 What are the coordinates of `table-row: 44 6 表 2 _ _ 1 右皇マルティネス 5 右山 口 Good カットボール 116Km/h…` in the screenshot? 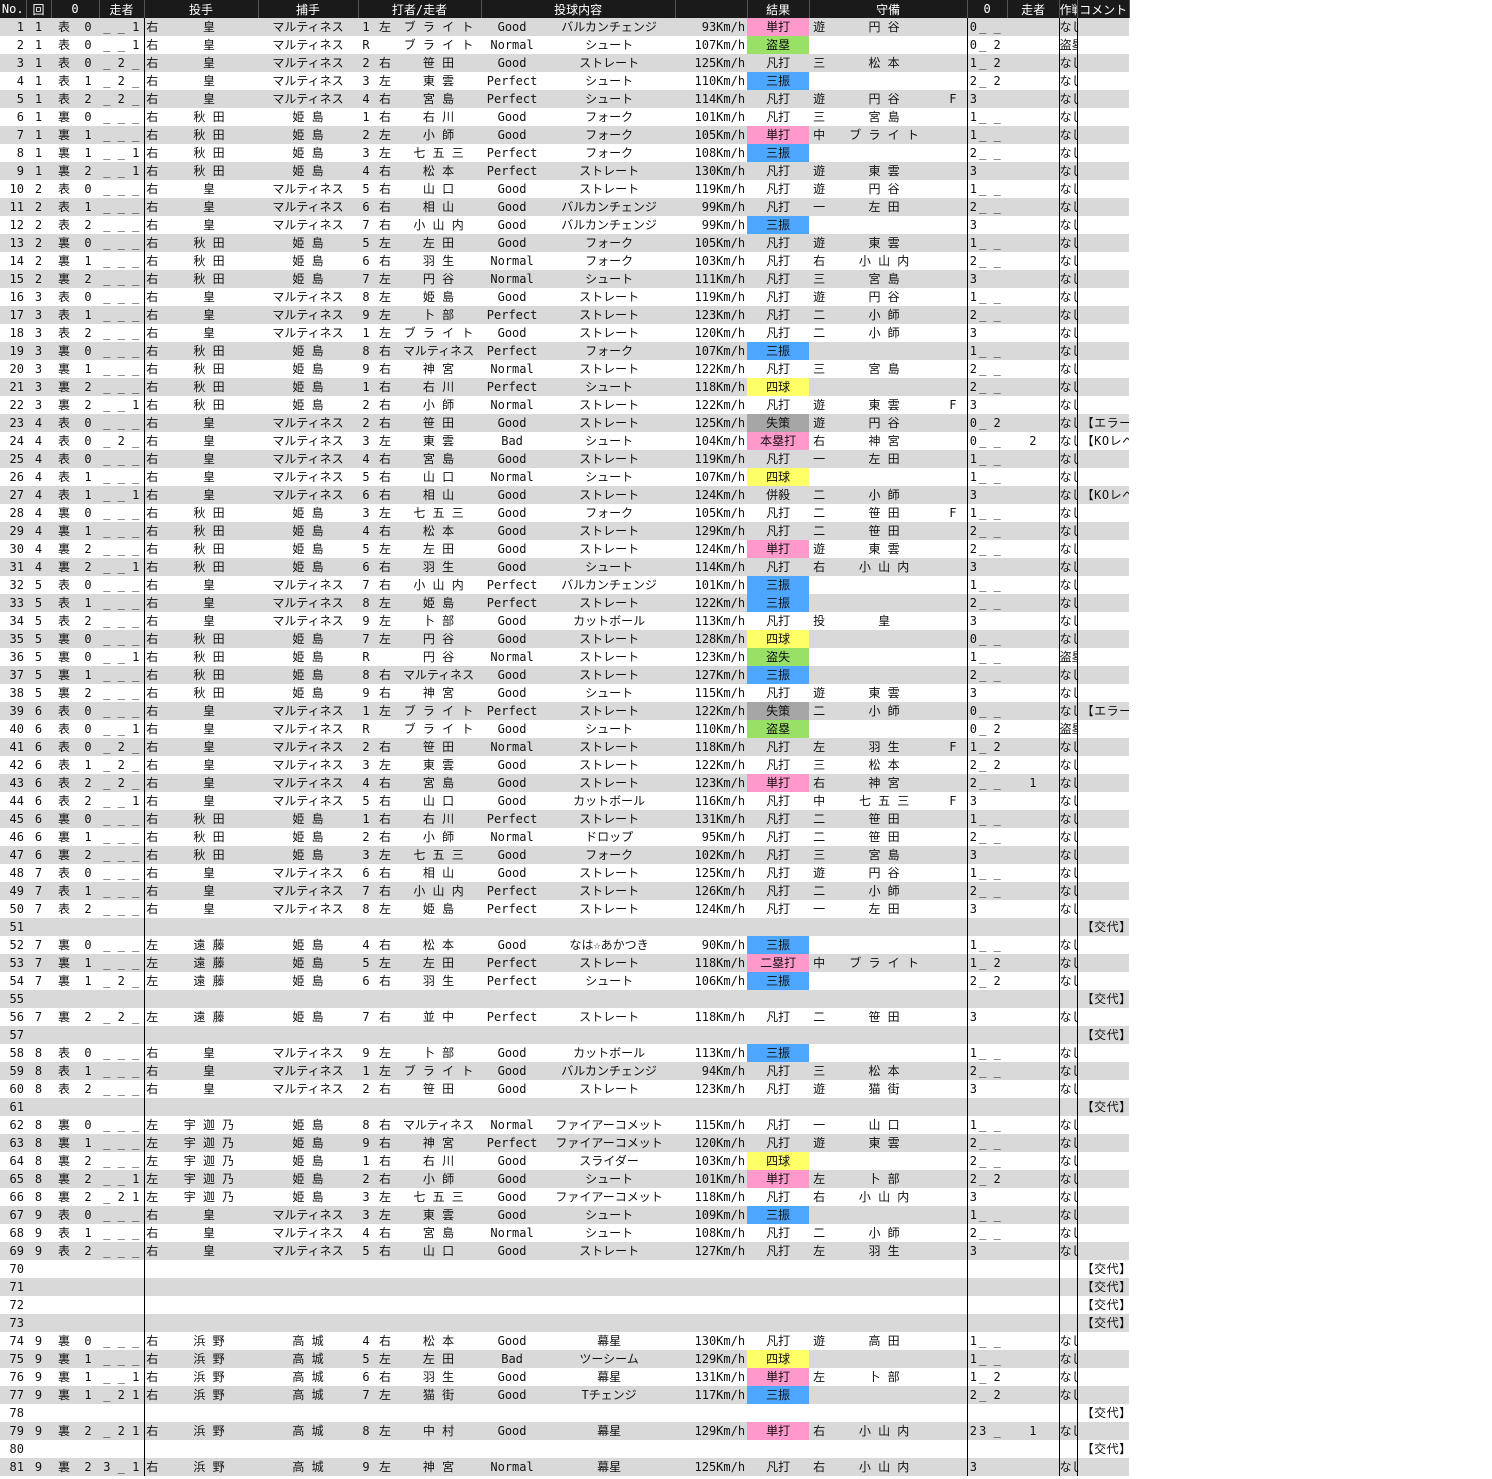 It's located at (746, 801).